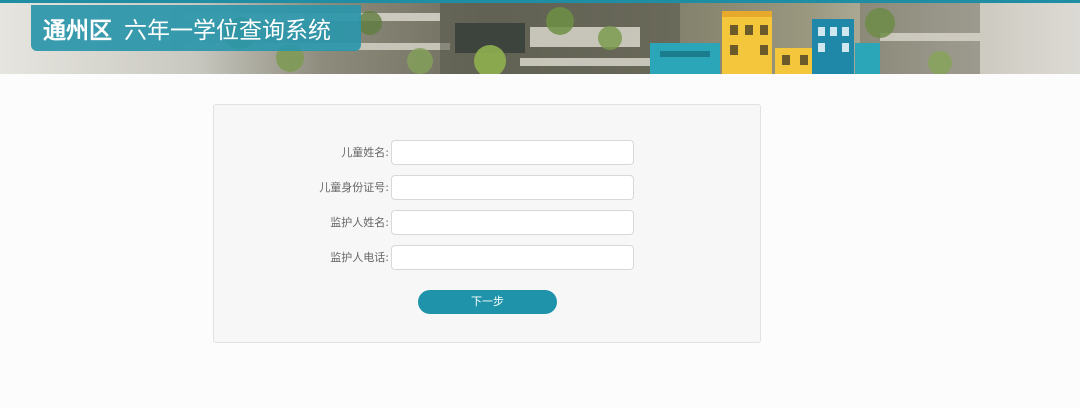 The image size is (1080, 408). Describe the element at coordinates (512, 257) in the screenshot. I see `guardian-phone-input` at that location.